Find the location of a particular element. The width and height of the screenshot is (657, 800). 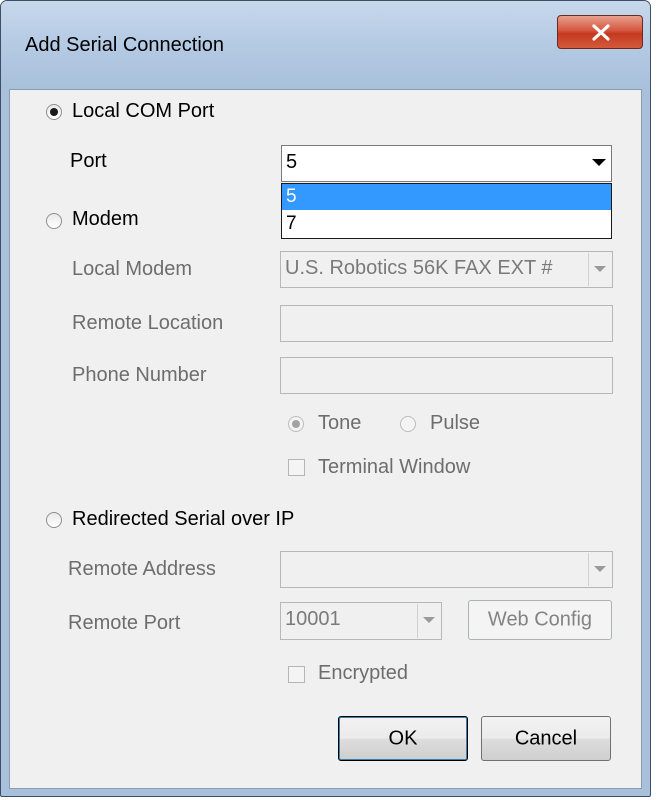

local-com-port-radio is located at coordinates (54, 112).